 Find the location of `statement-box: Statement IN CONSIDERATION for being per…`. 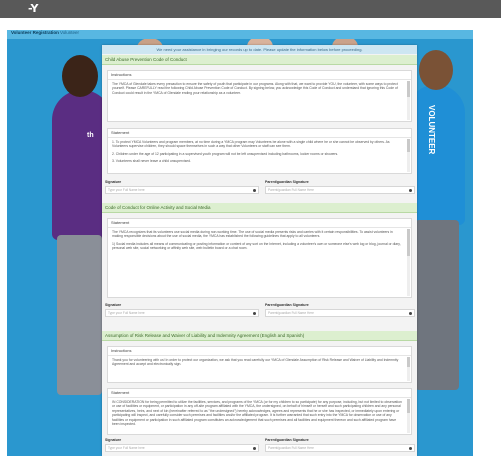

statement-box: Statement IN CONSIDERATION for being per… is located at coordinates (259, 411).